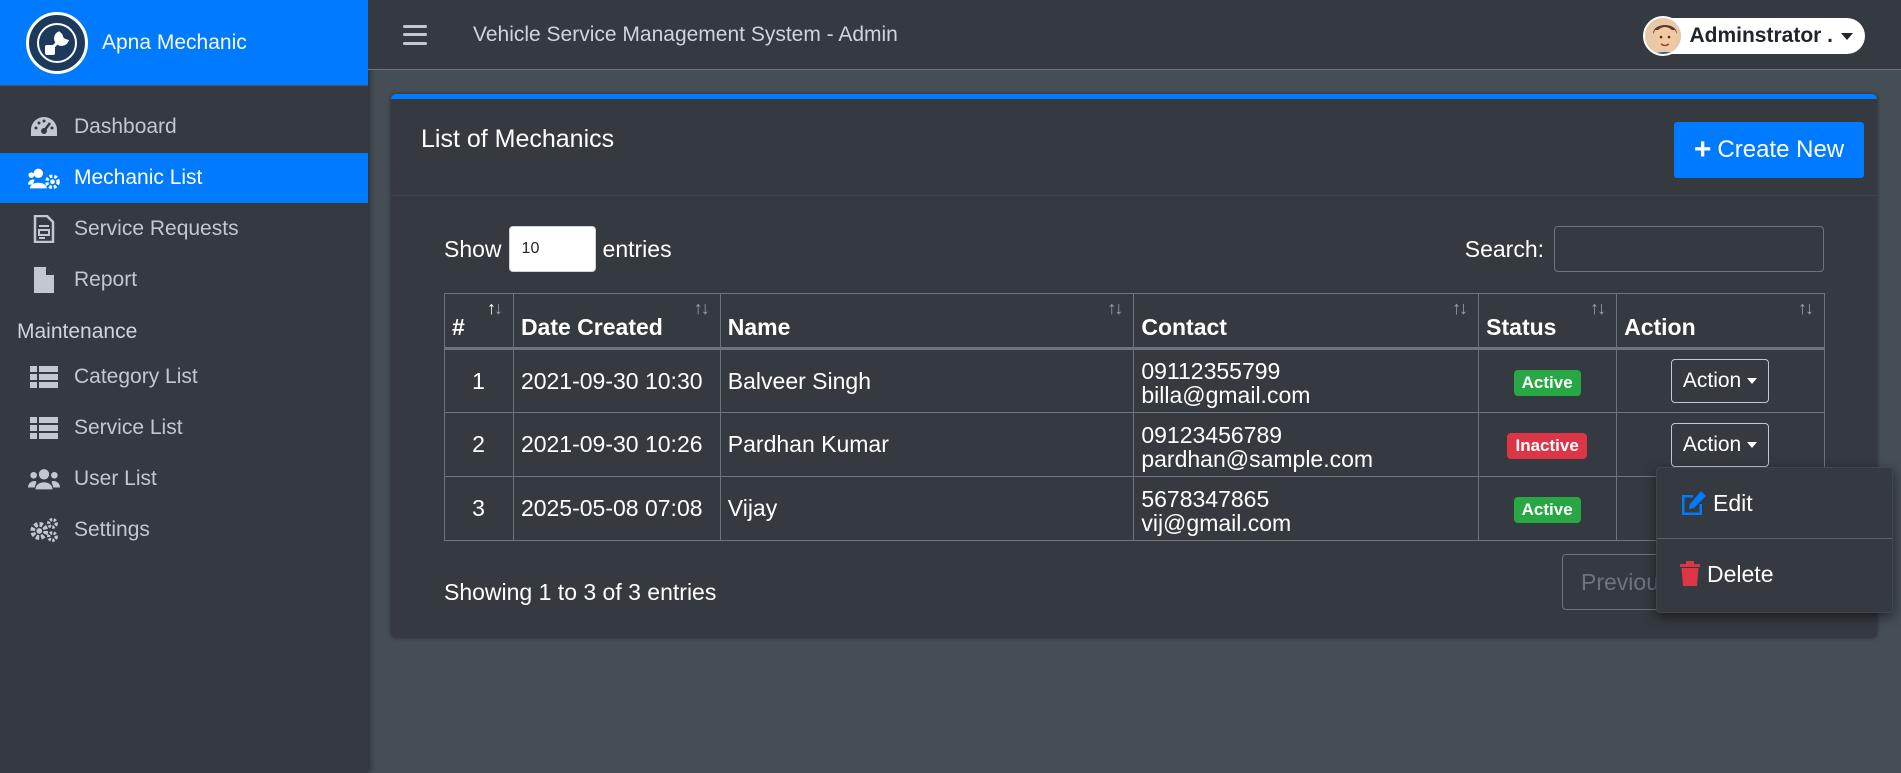 The height and width of the screenshot is (773, 1901). What do you see at coordinates (479, 380) in the screenshot?
I see `row-number: 1` at bounding box center [479, 380].